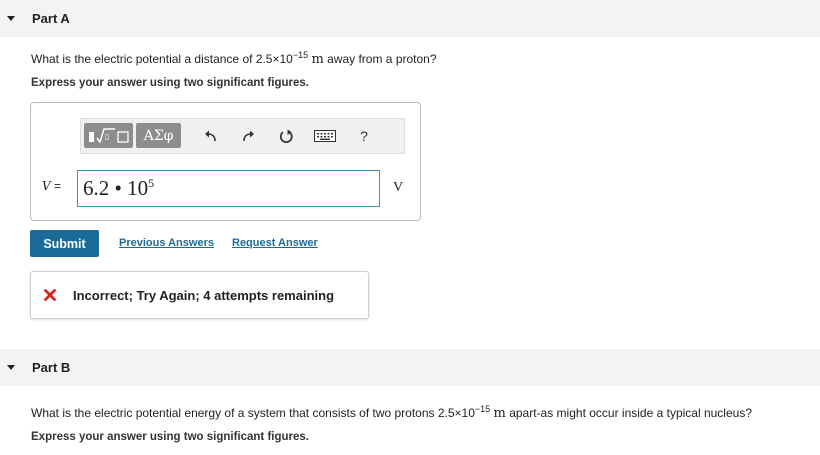 Image resolution: width=820 pixels, height=455 pixels. What do you see at coordinates (52, 186) in the screenshot?
I see `variable-label: V =` at bounding box center [52, 186].